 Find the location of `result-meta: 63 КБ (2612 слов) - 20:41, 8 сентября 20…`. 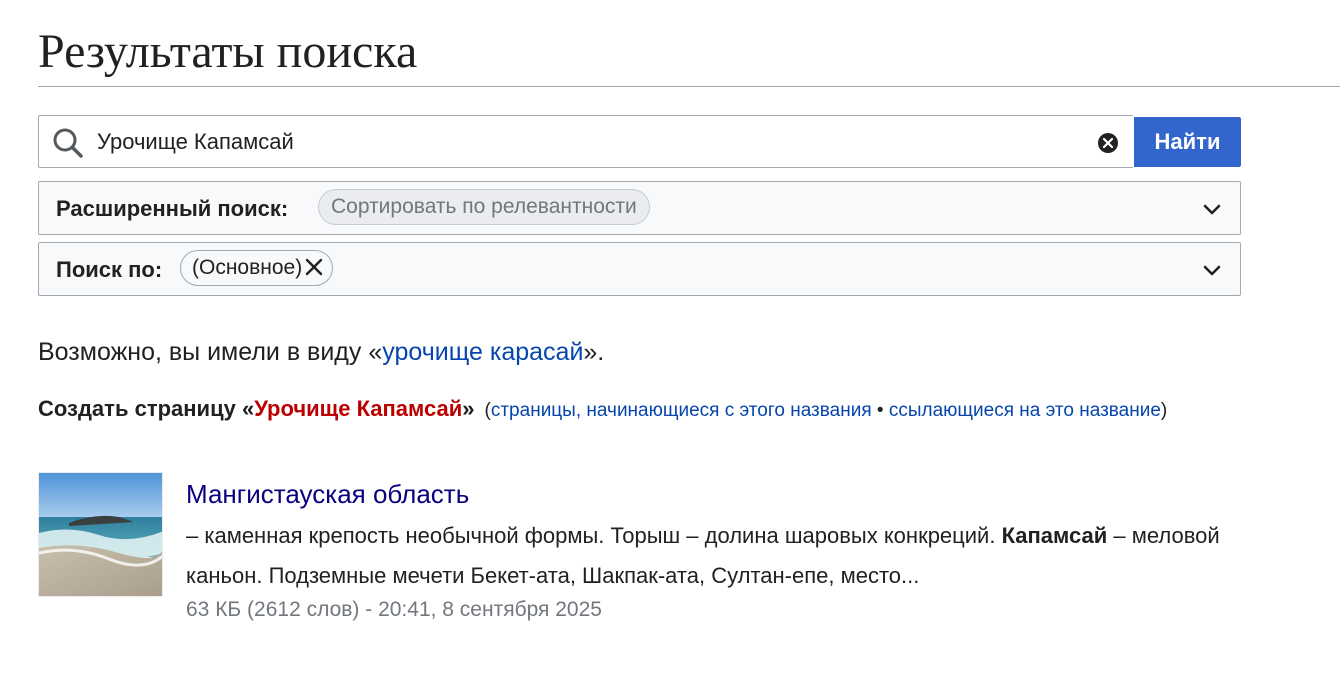

result-meta: 63 КБ (2612 слов) - 20:41, 8 сентября 20… is located at coordinates (394, 609).